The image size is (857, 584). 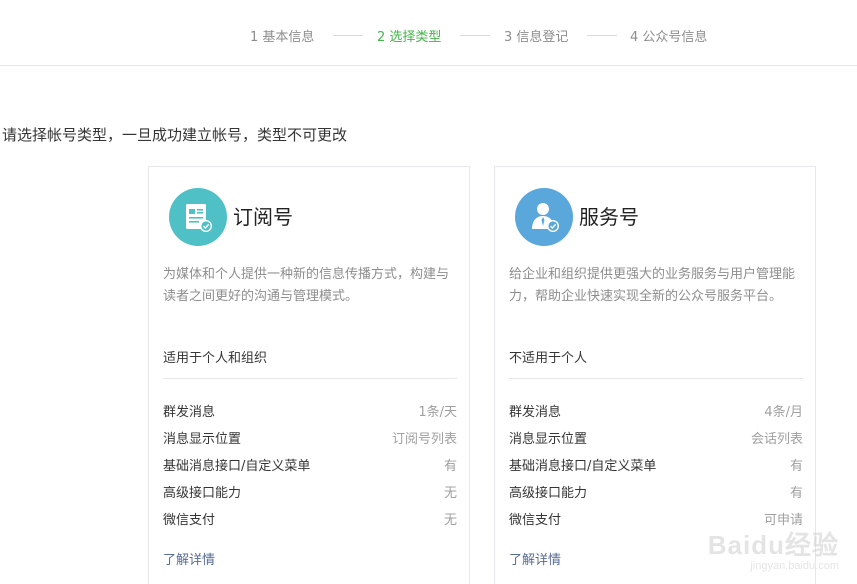 What do you see at coordinates (310, 493) in the screenshot?
I see `feature-row: 高级接口能力 无` at bounding box center [310, 493].